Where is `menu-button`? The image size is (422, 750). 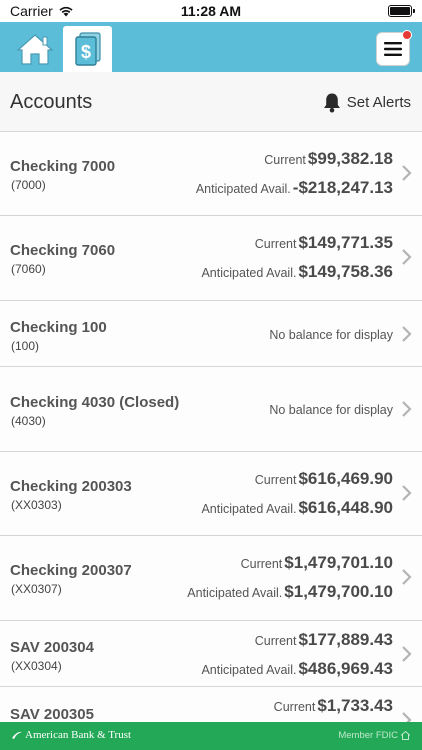
menu-button is located at coordinates (394, 48).